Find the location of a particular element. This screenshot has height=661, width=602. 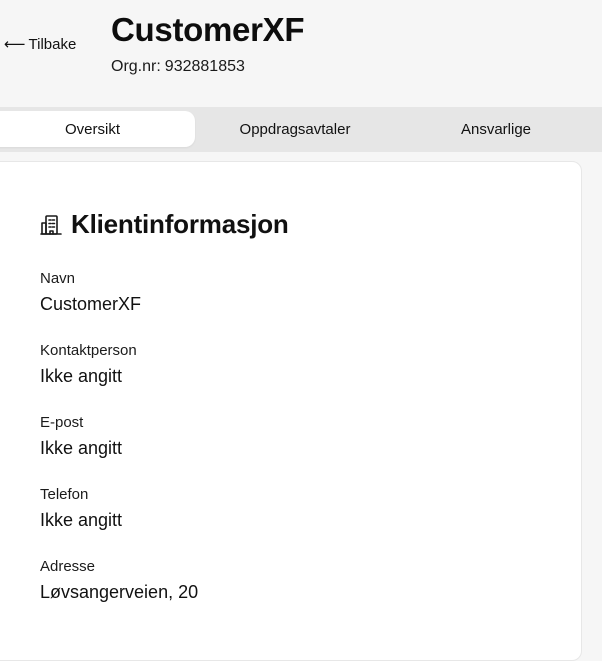

field-label: E-post is located at coordinates (62, 422).